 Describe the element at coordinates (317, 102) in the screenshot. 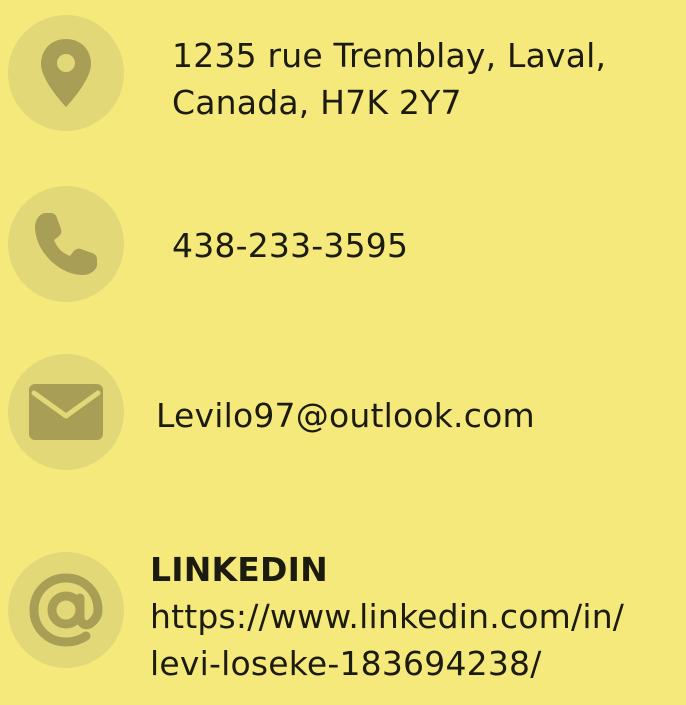

I see `address-line-2: Canada, H7K 2Y7` at that location.